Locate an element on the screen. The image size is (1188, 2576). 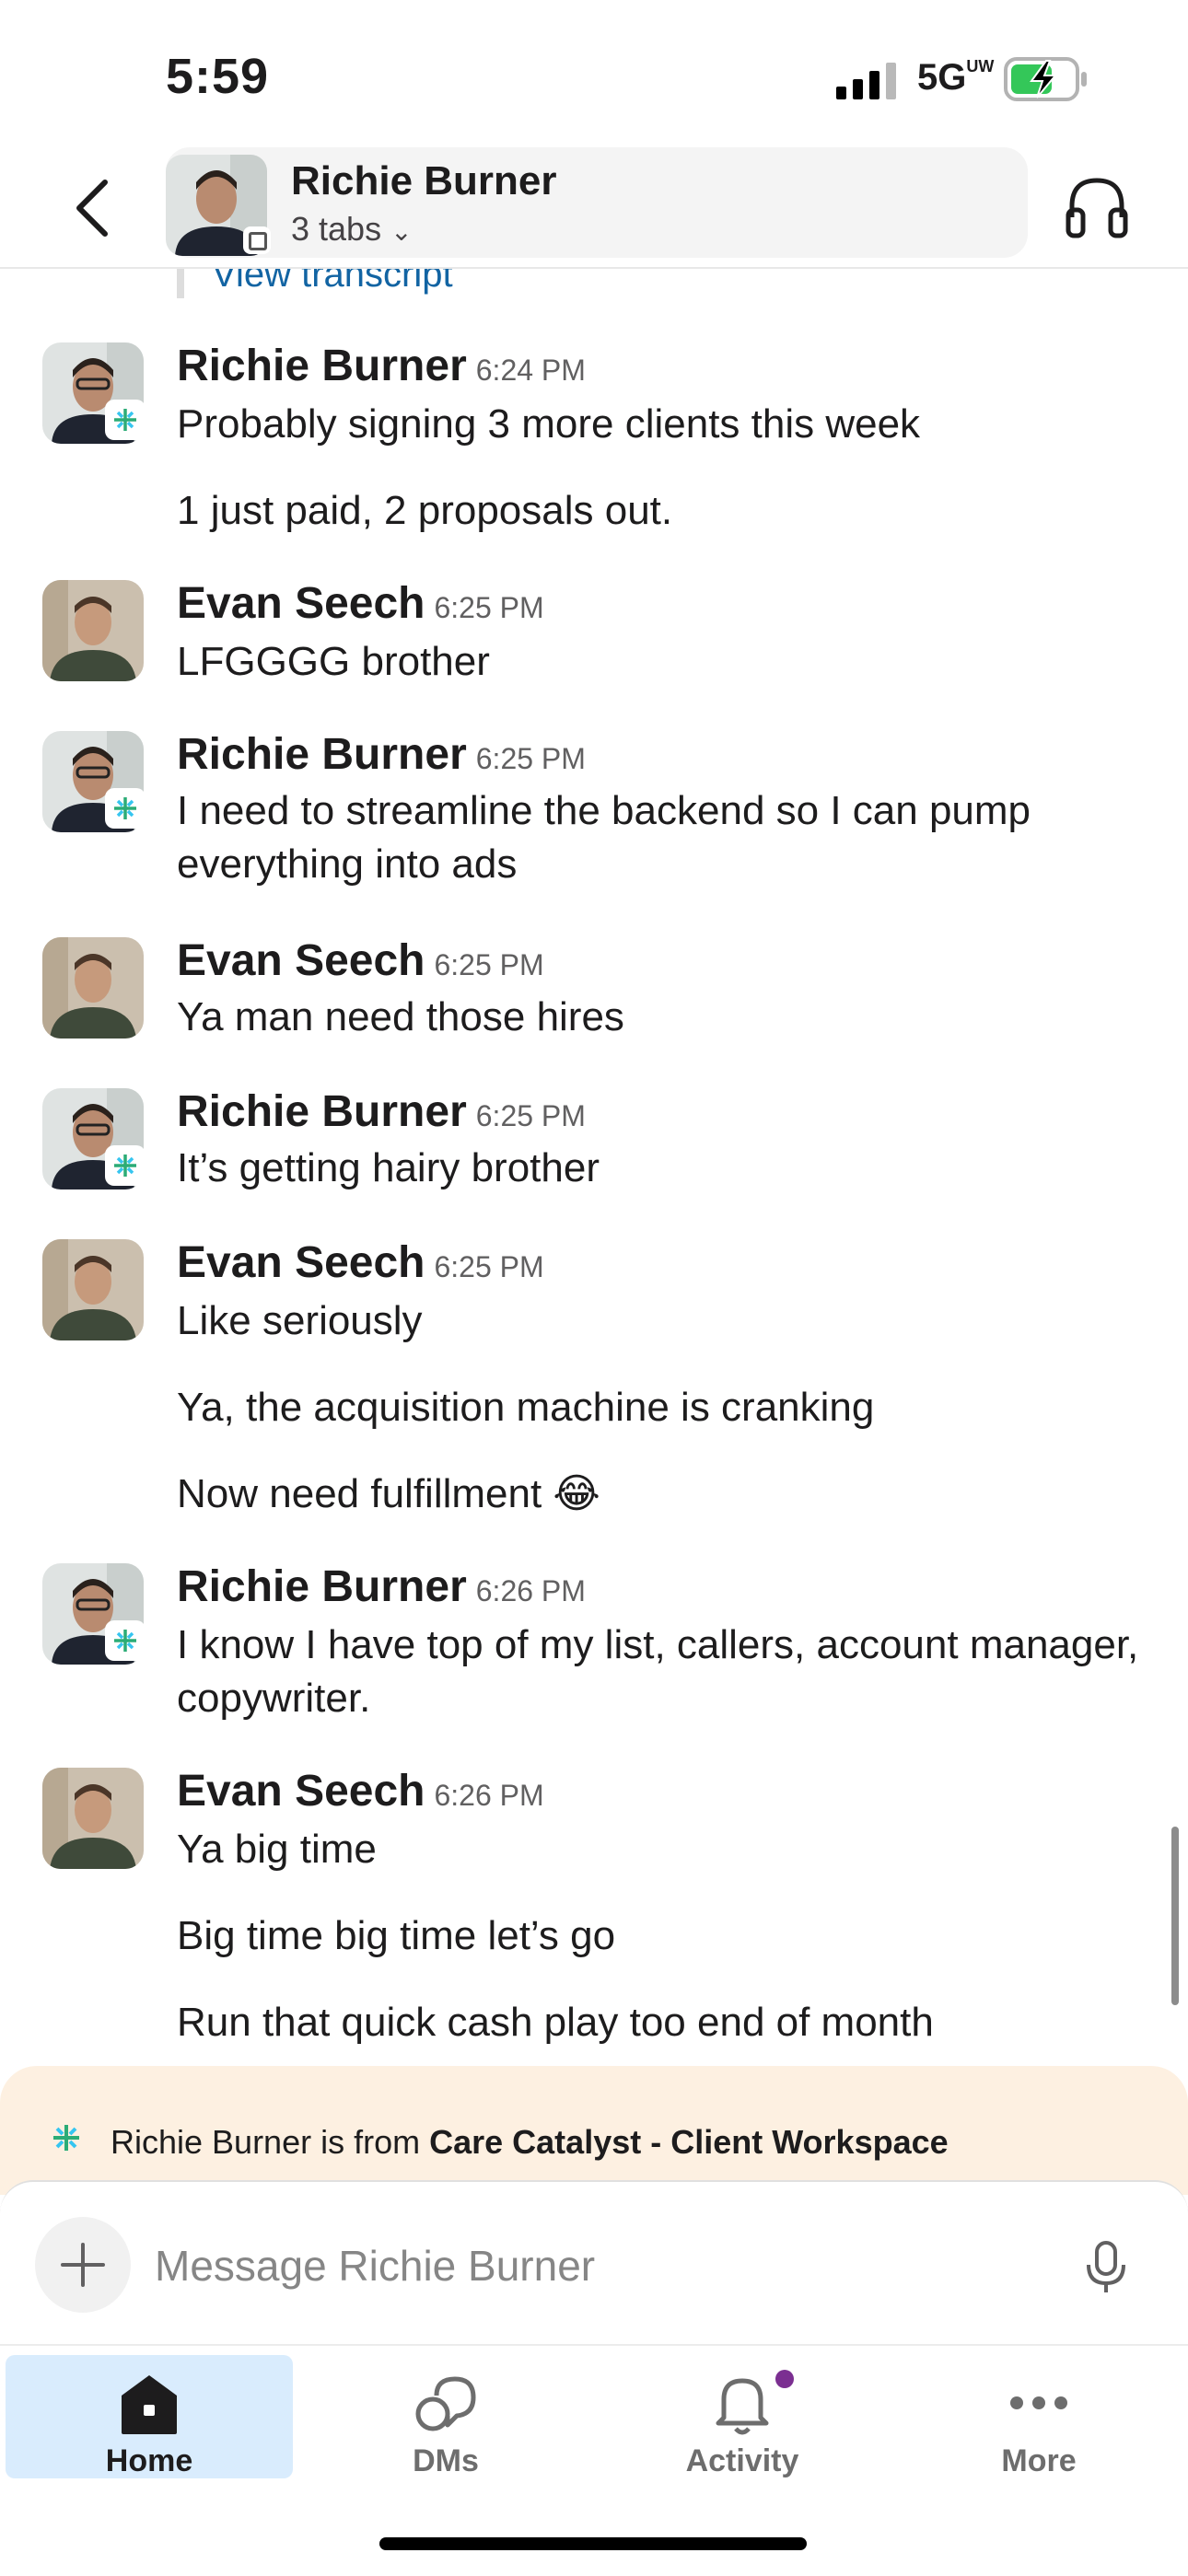
message-composer is located at coordinates (594, 2262).